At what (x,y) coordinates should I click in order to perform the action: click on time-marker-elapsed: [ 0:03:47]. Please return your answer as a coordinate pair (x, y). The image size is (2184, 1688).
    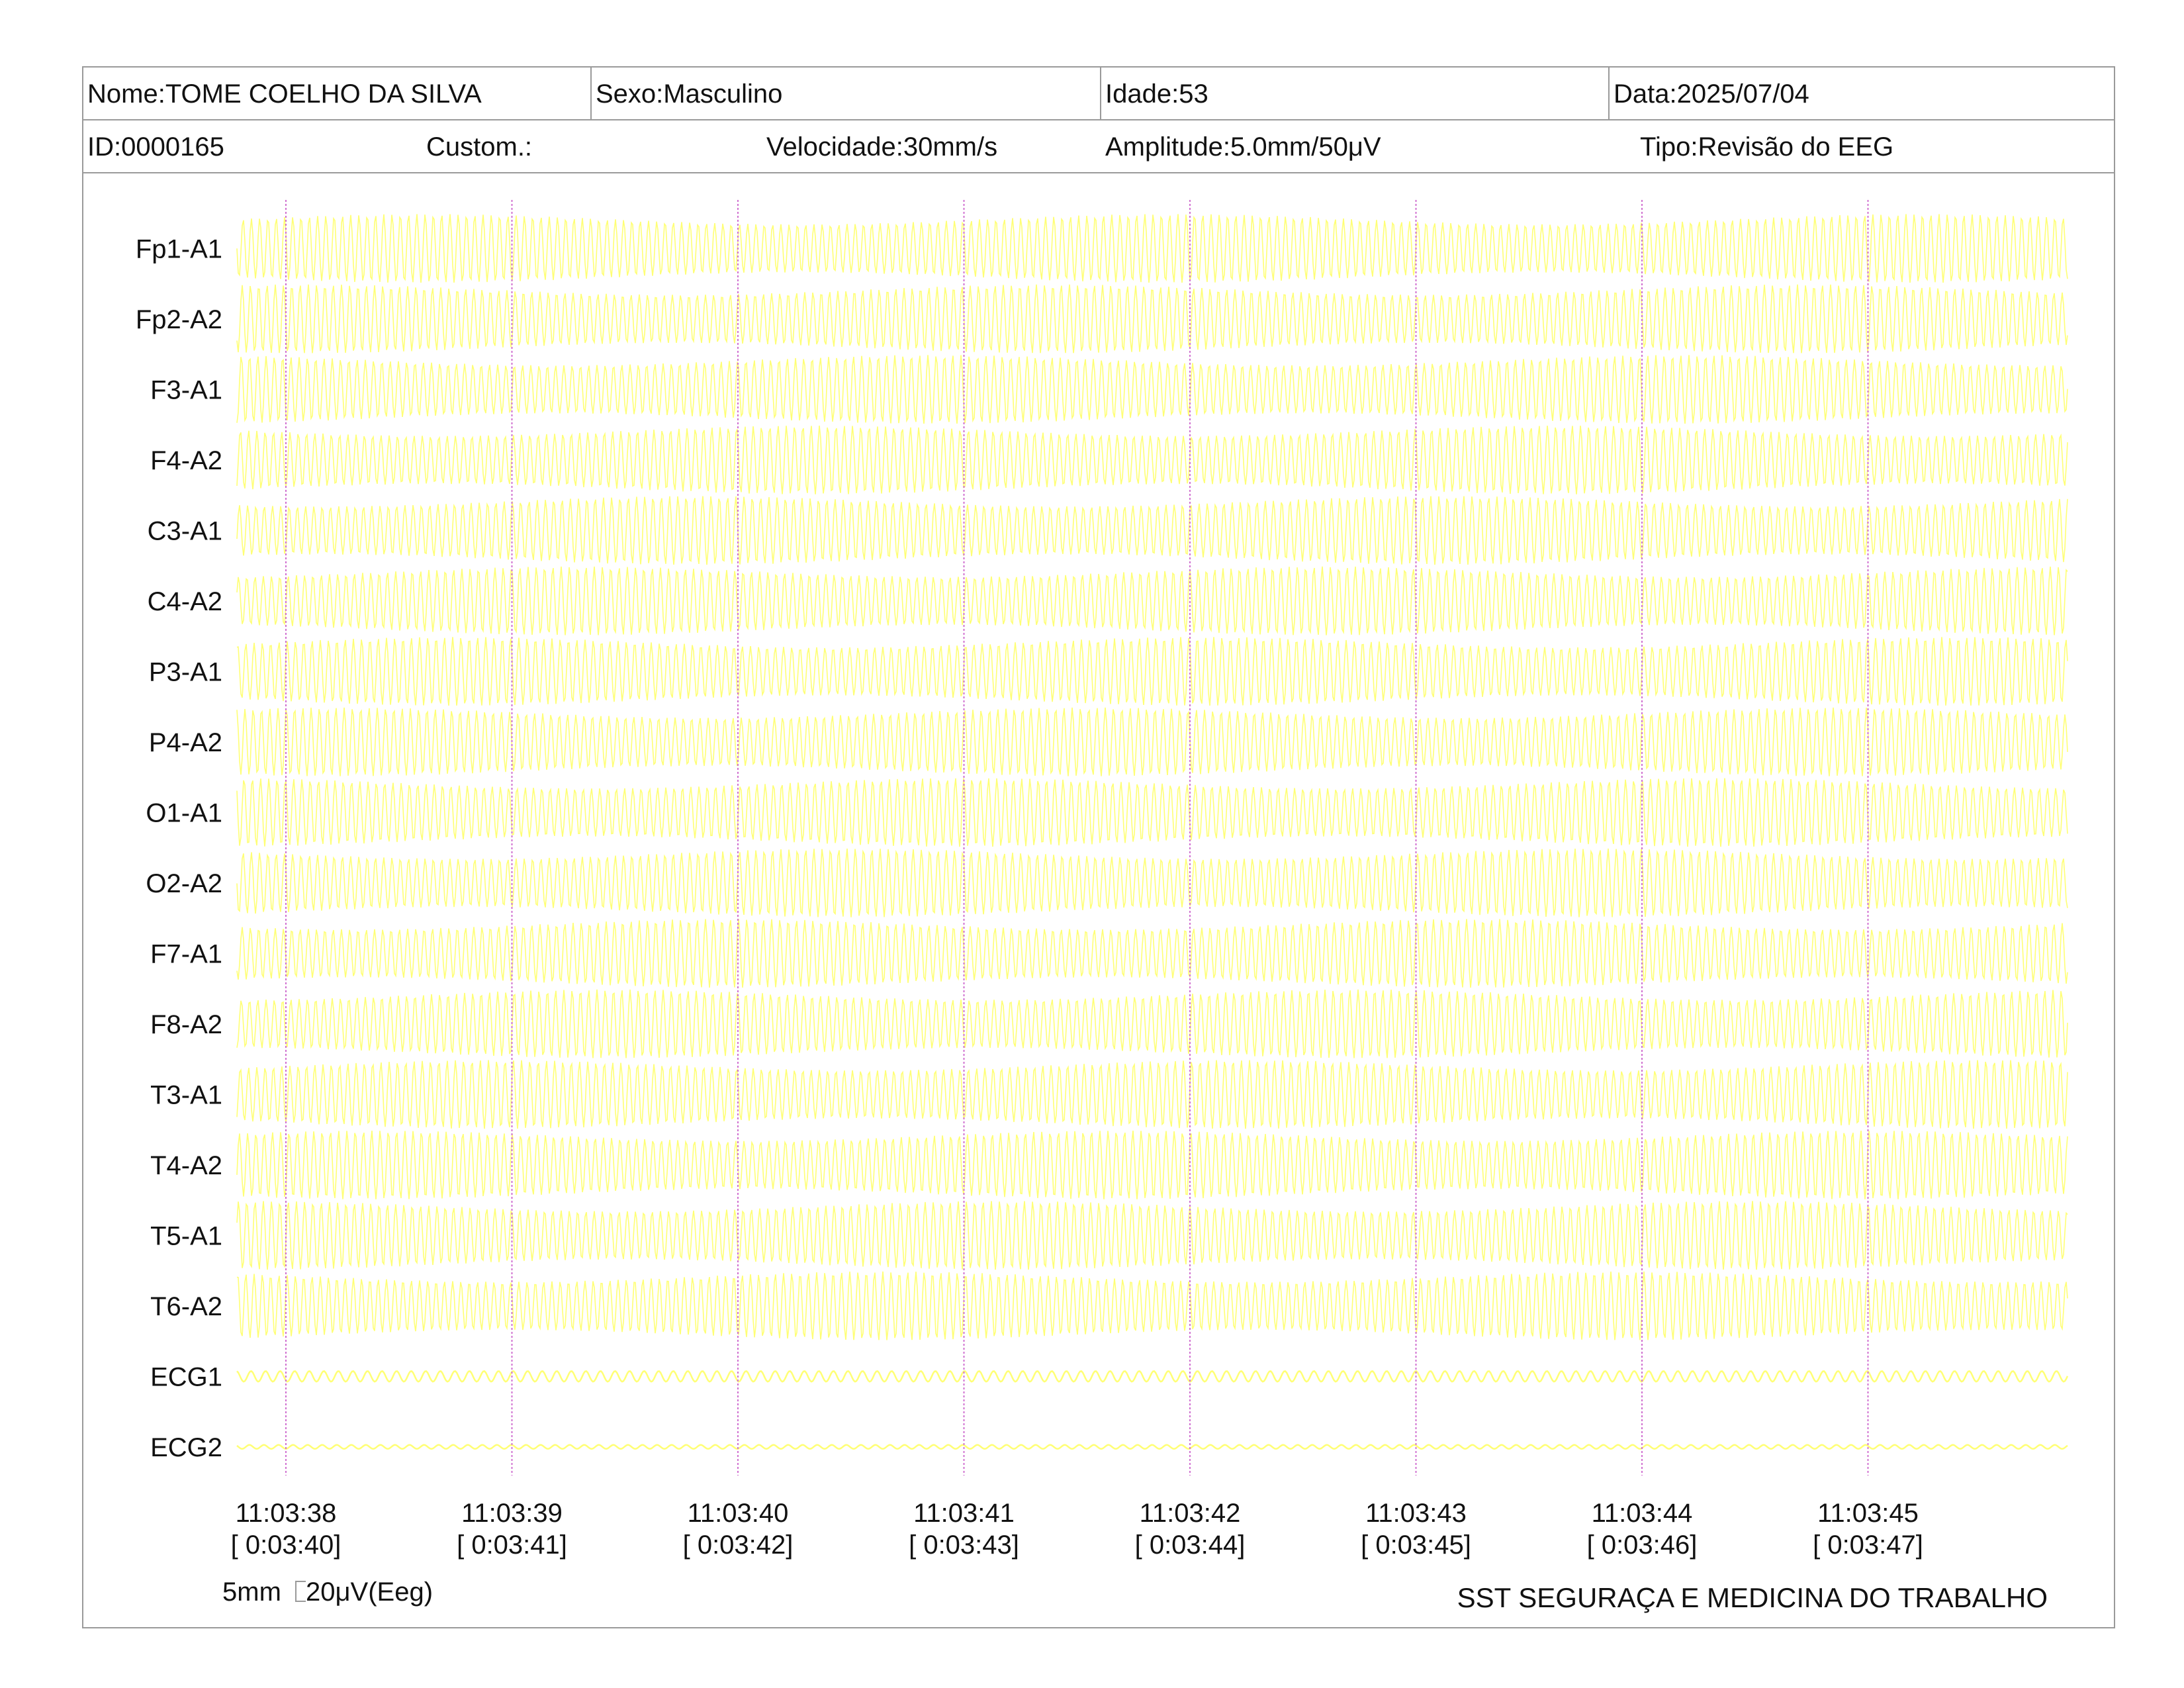
    Looking at the image, I should click on (1868, 1545).